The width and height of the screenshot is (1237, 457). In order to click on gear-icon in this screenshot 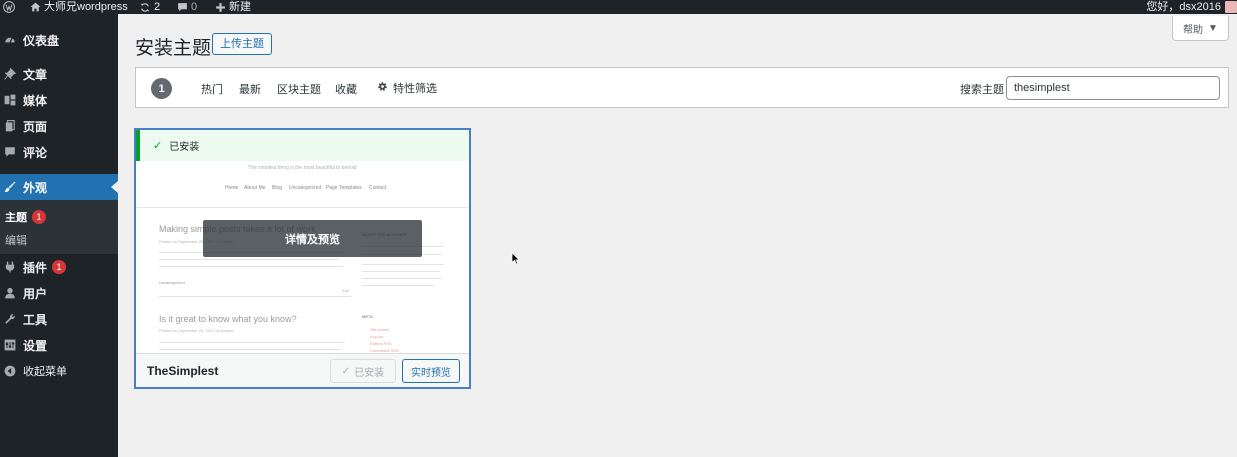, I will do `click(382, 88)`.